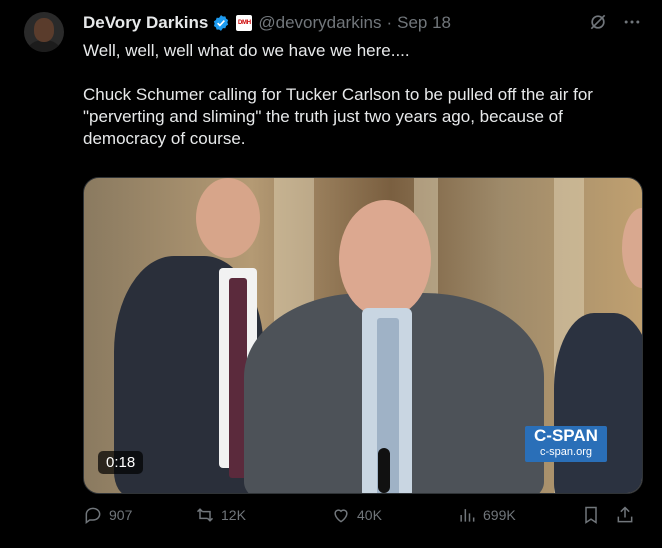 The height and width of the screenshot is (548, 662). What do you see at coordinates (205, 515) in the screenshot?
I see `repost-icon` at bounding box center [205, 515].